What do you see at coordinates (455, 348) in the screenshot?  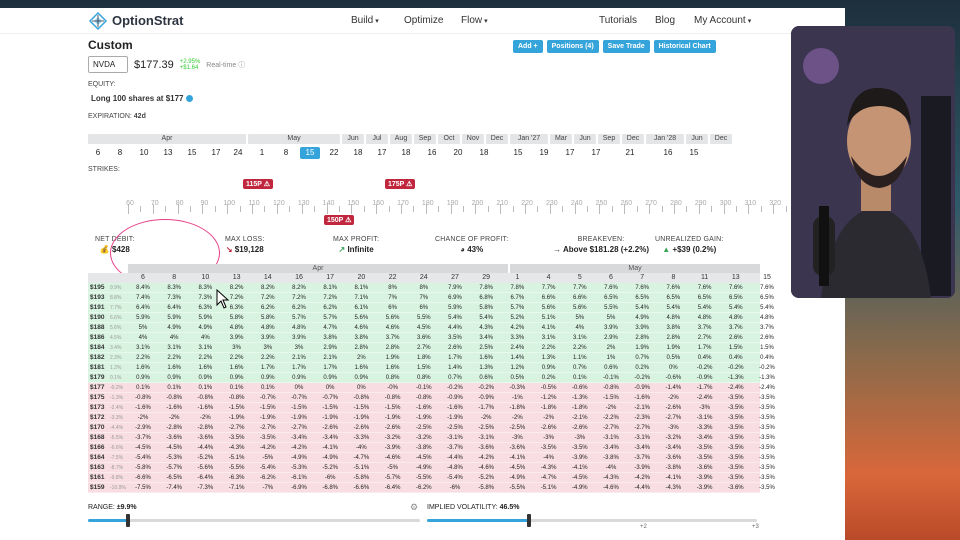 I see `table-cell: 2.6%` at bounding box center [455, 348].